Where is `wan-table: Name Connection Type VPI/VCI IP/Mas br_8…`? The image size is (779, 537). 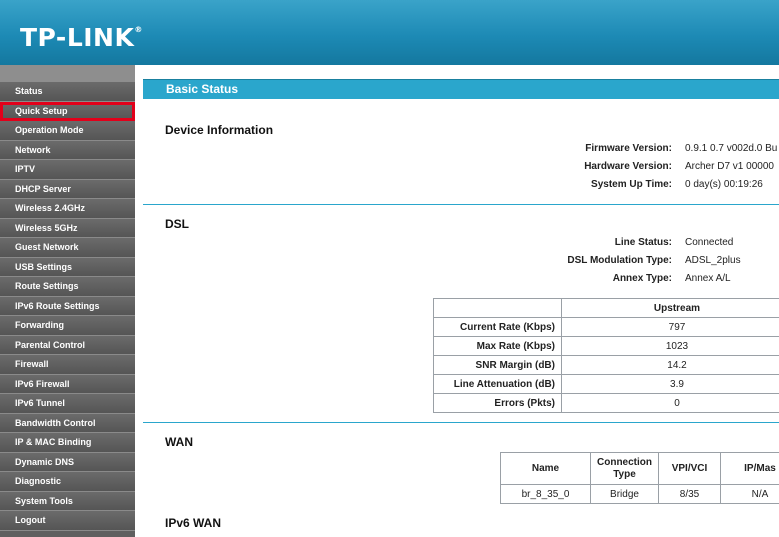 wan-table: Name Connection Type VPI/VCI IP/Mas br_8… is located at coordinates (639, 478).